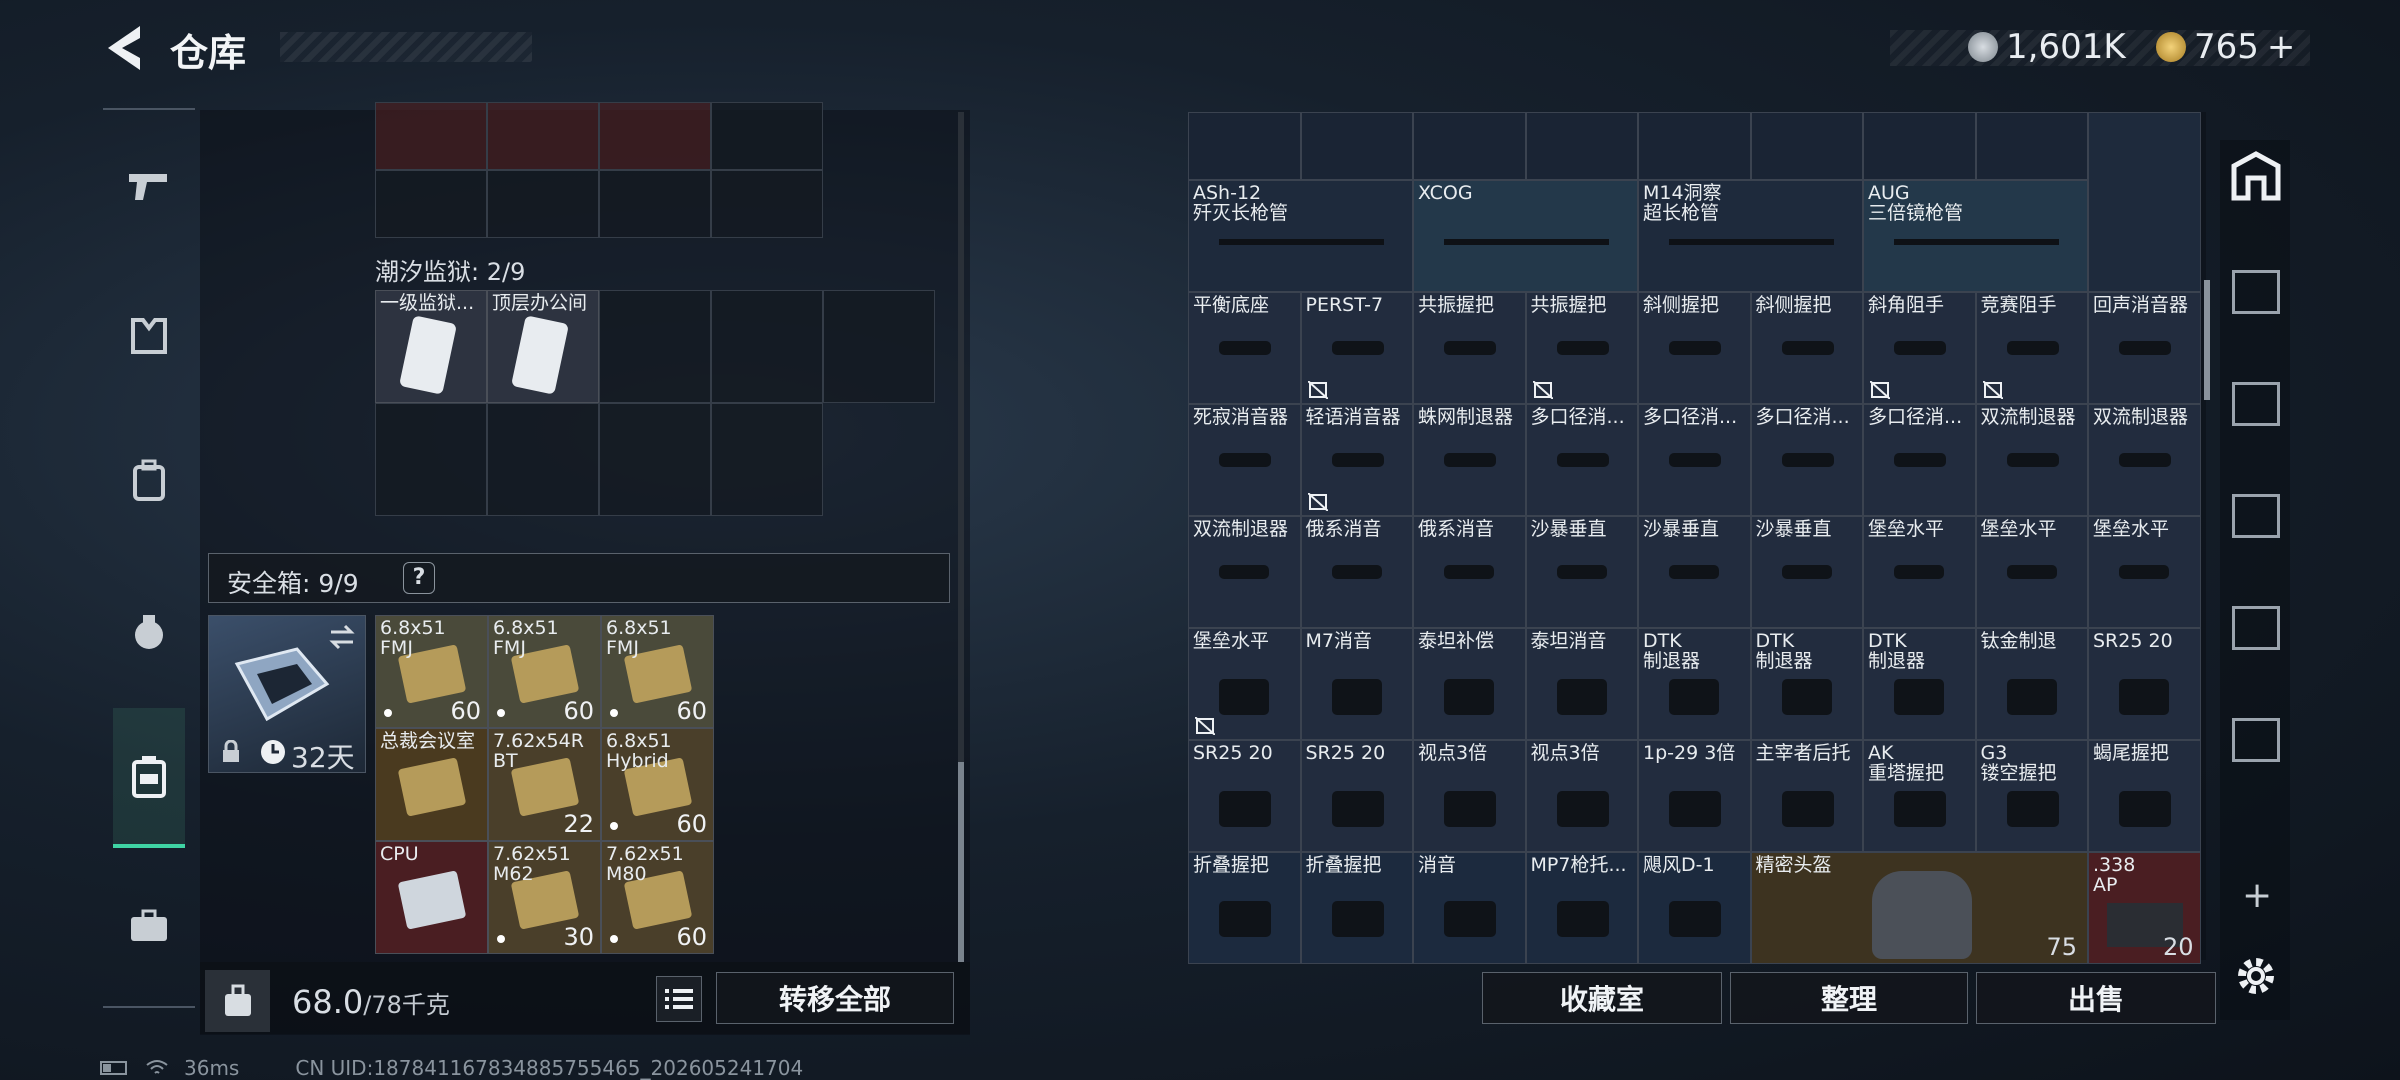 This screenshot has height=1080, width=2400. Describe the element at coordinates (1525, 236) in the screenshot. I see `stash-item-long: XCOG` at that location.